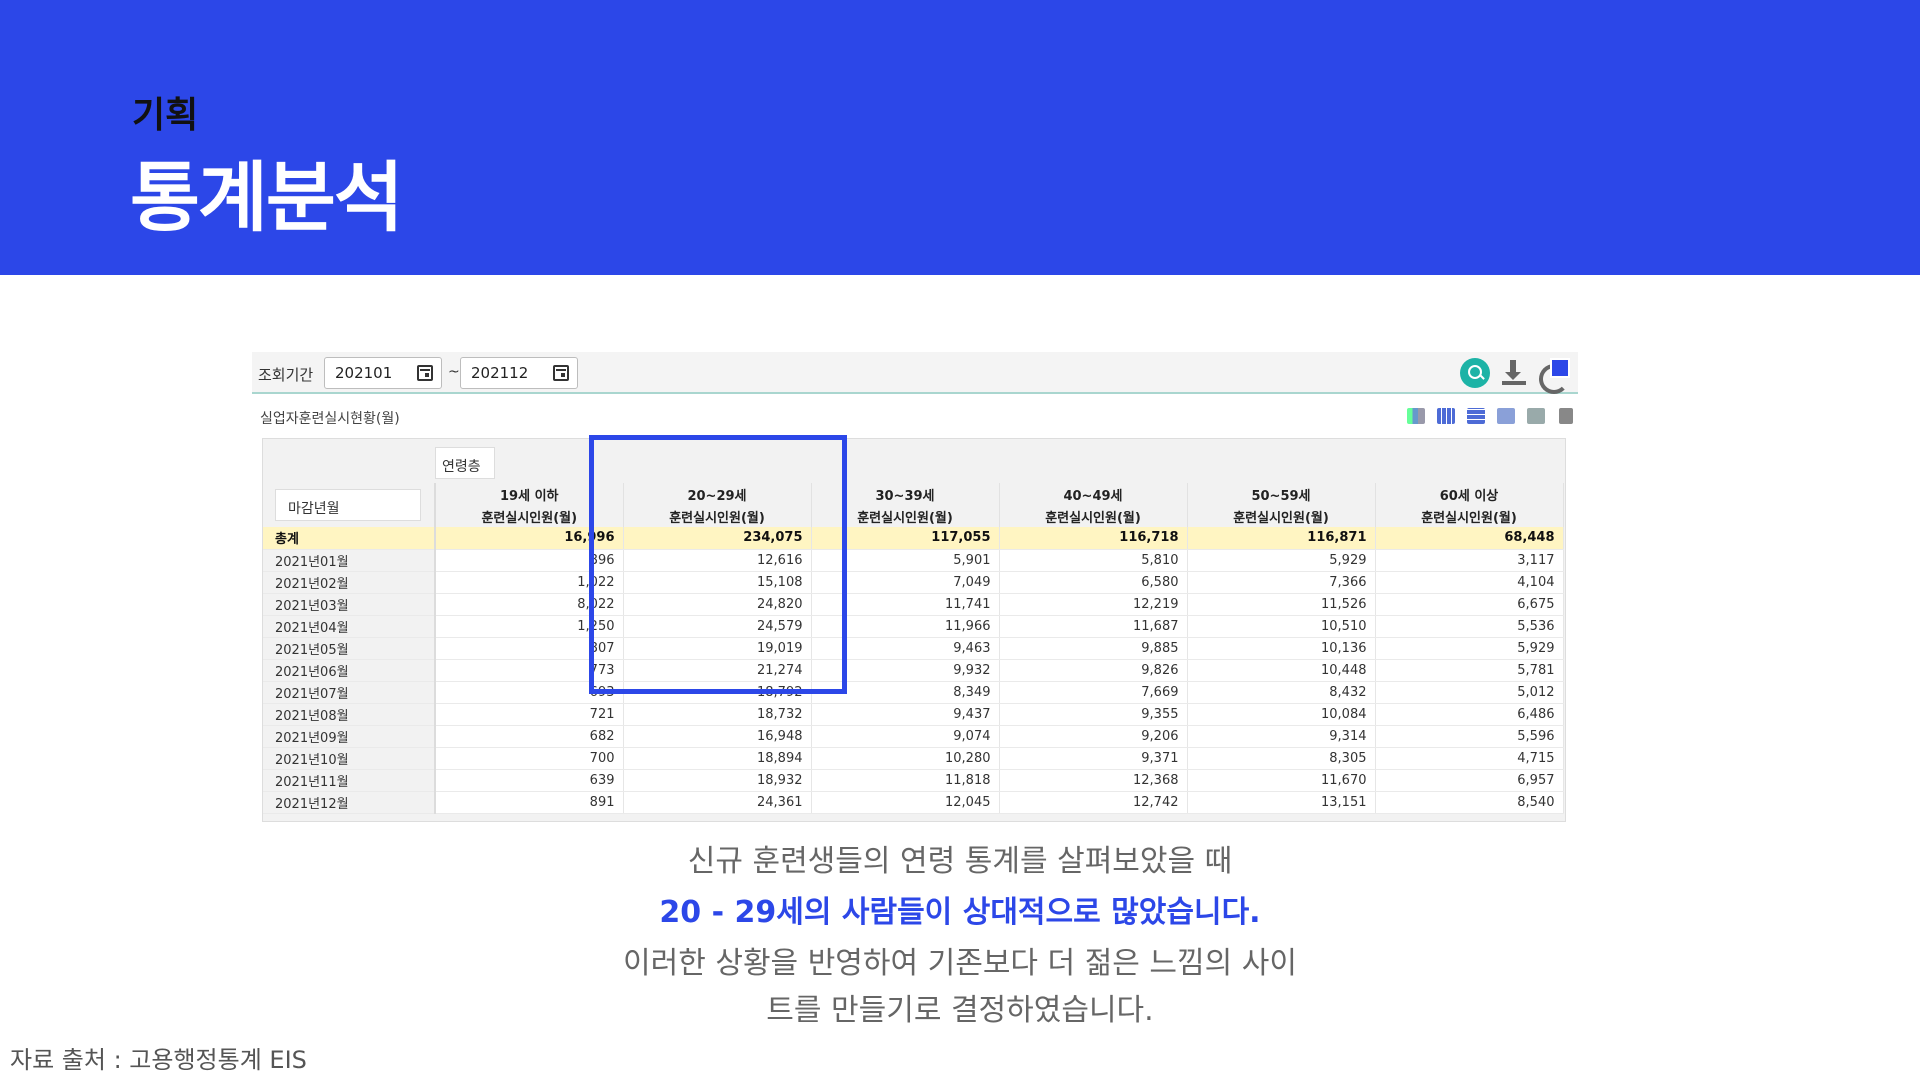 The width and height of the screenshot is (1920, 1080). I want to click on table-cell: 10,084, so click(1281, 714).